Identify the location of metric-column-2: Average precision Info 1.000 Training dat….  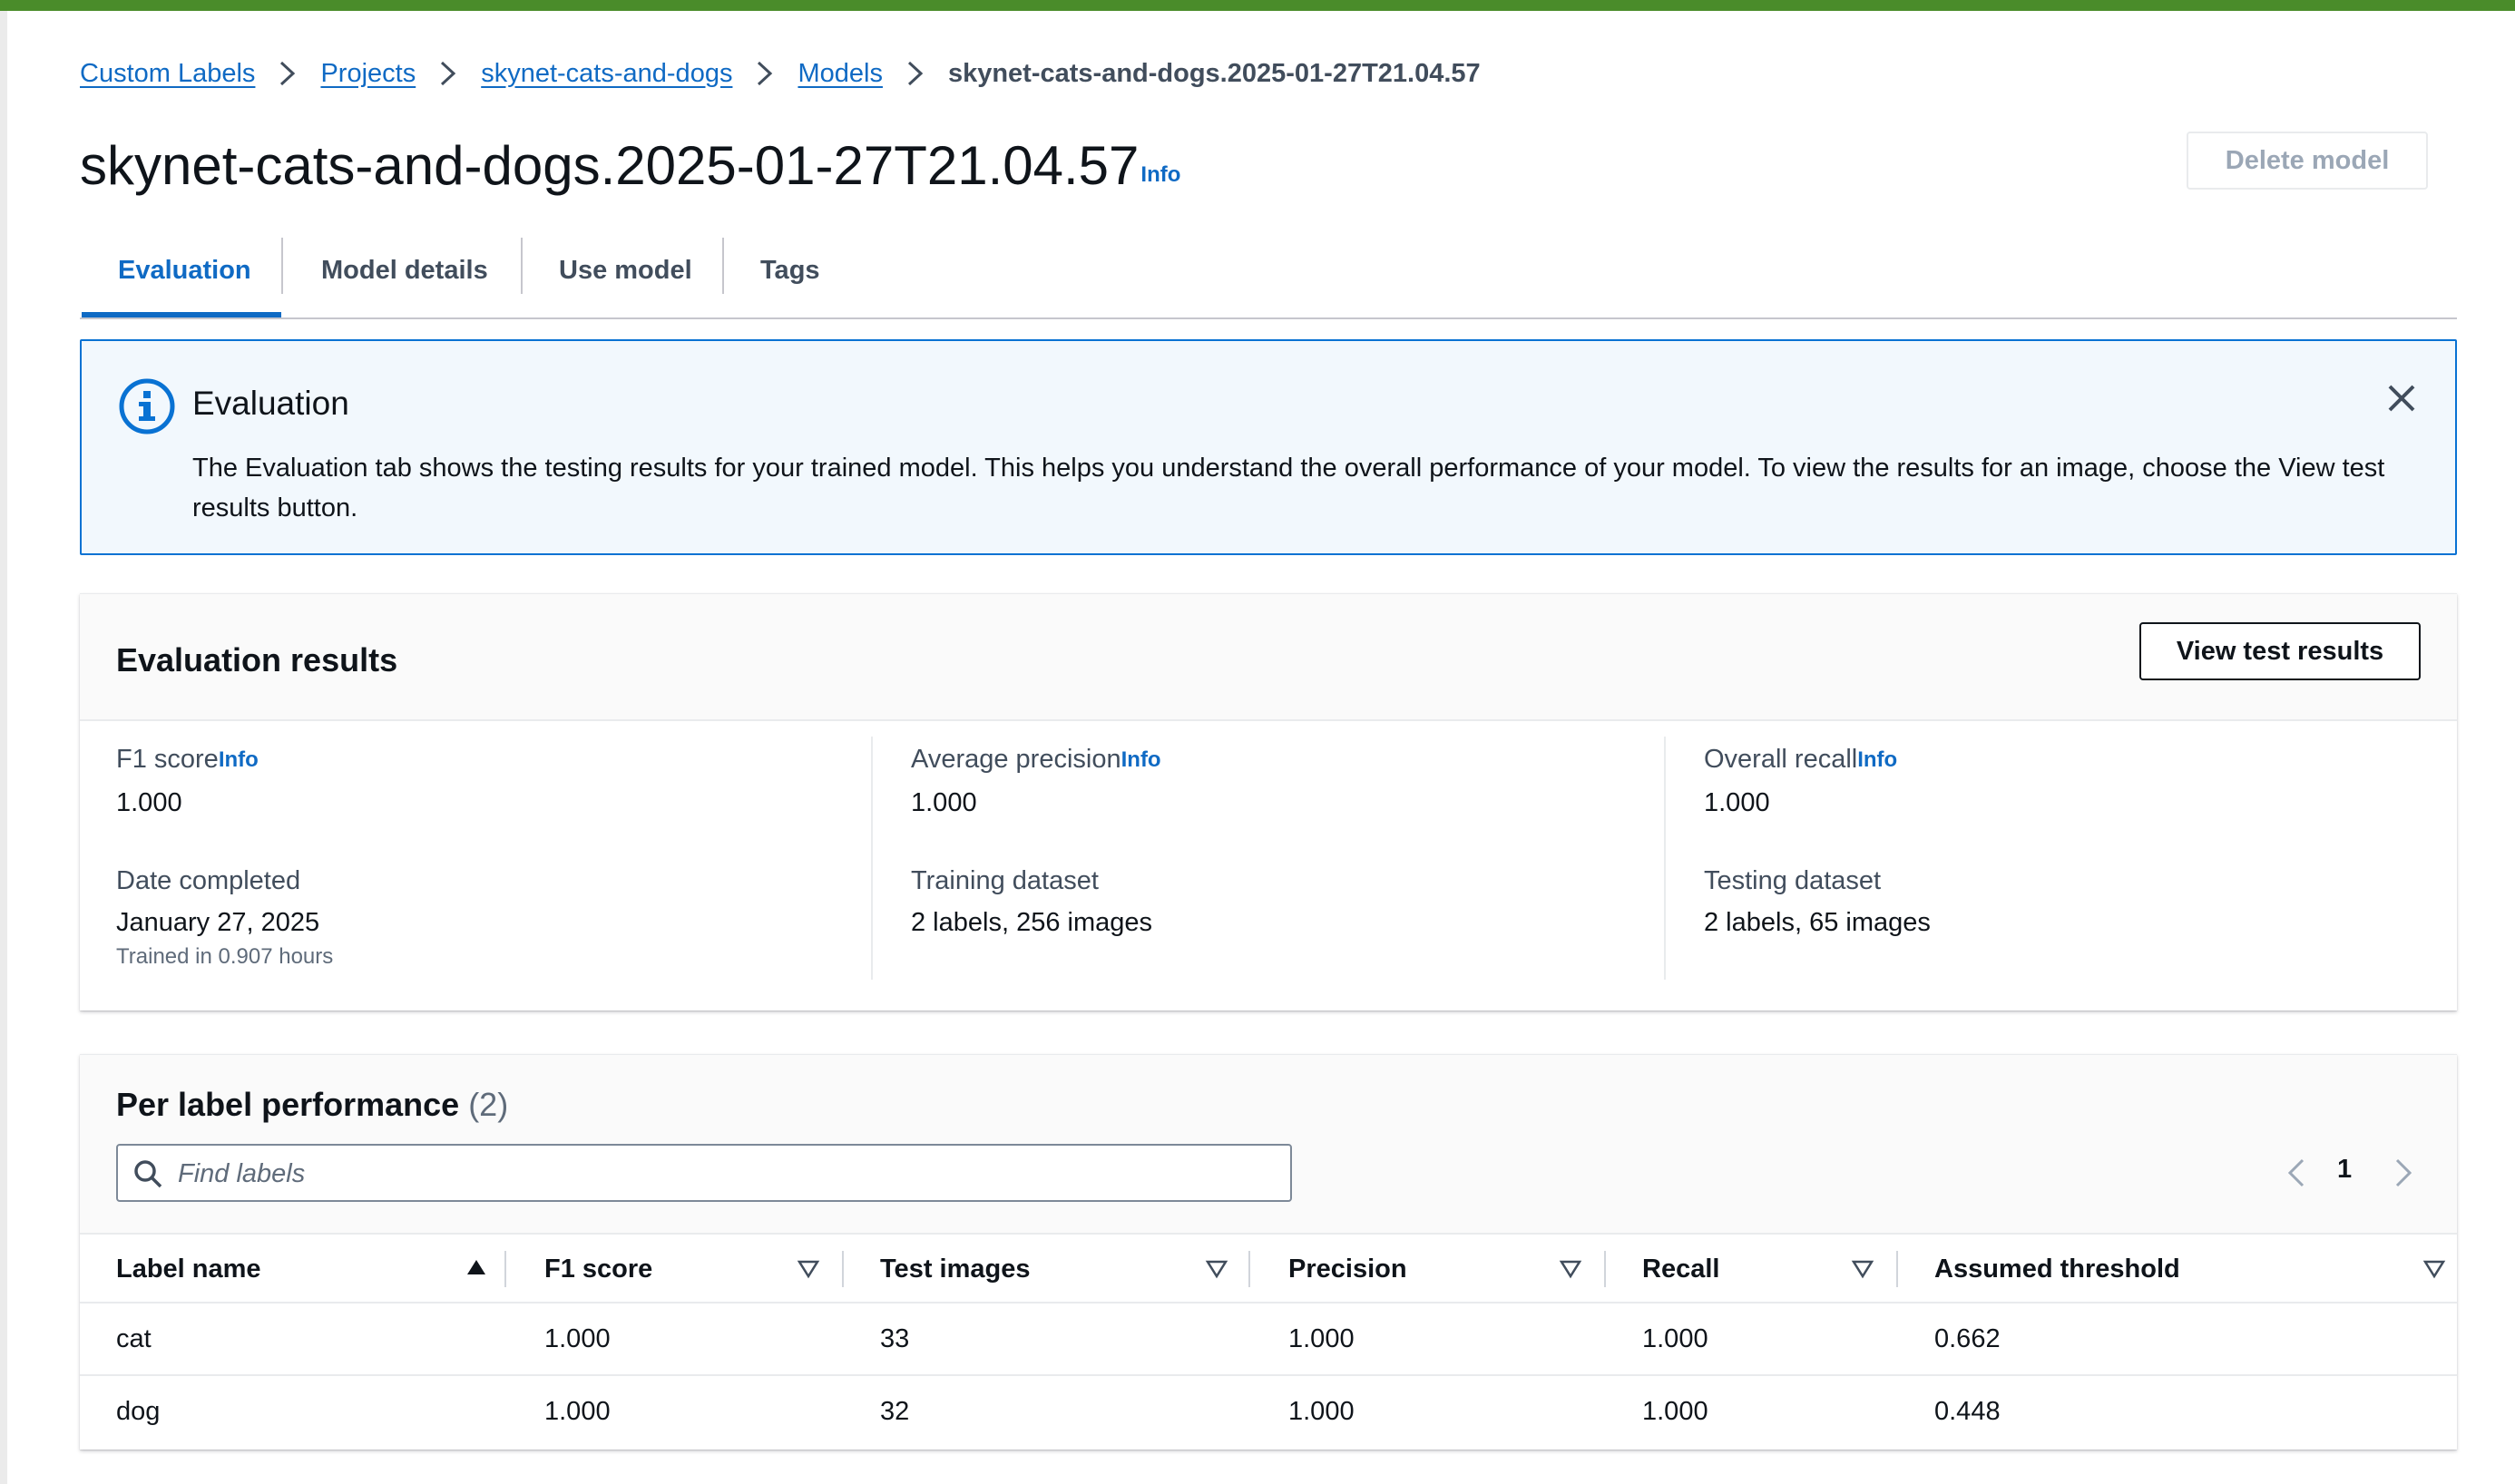
(1287, 860).